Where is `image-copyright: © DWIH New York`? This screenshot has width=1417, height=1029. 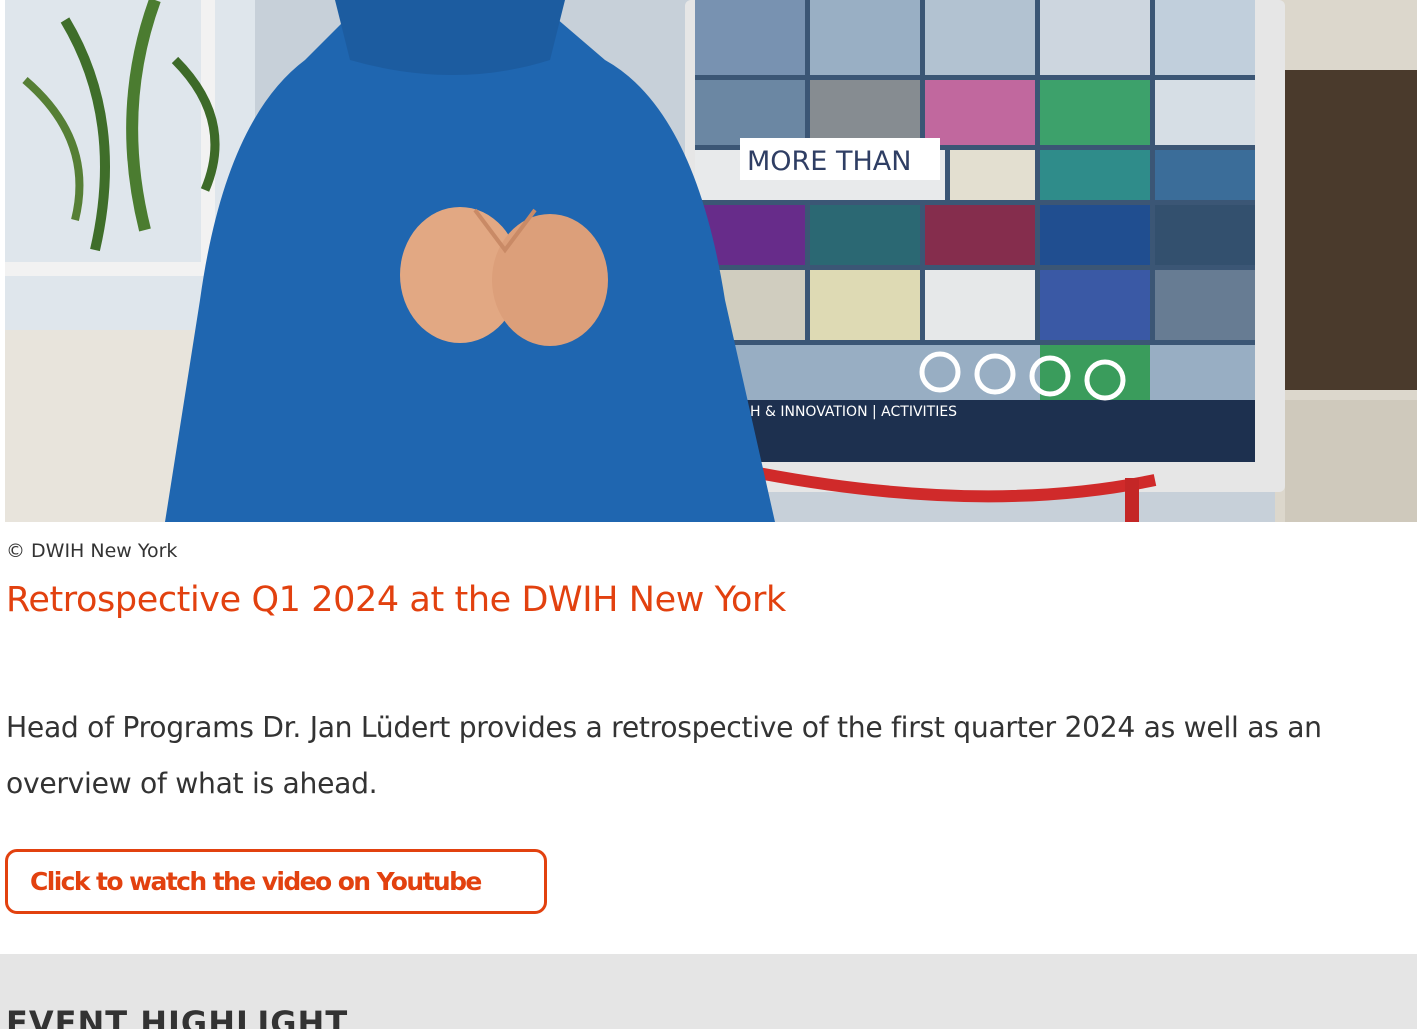 image-copyright: © DWIH New York is located at coordinates (92, 551).